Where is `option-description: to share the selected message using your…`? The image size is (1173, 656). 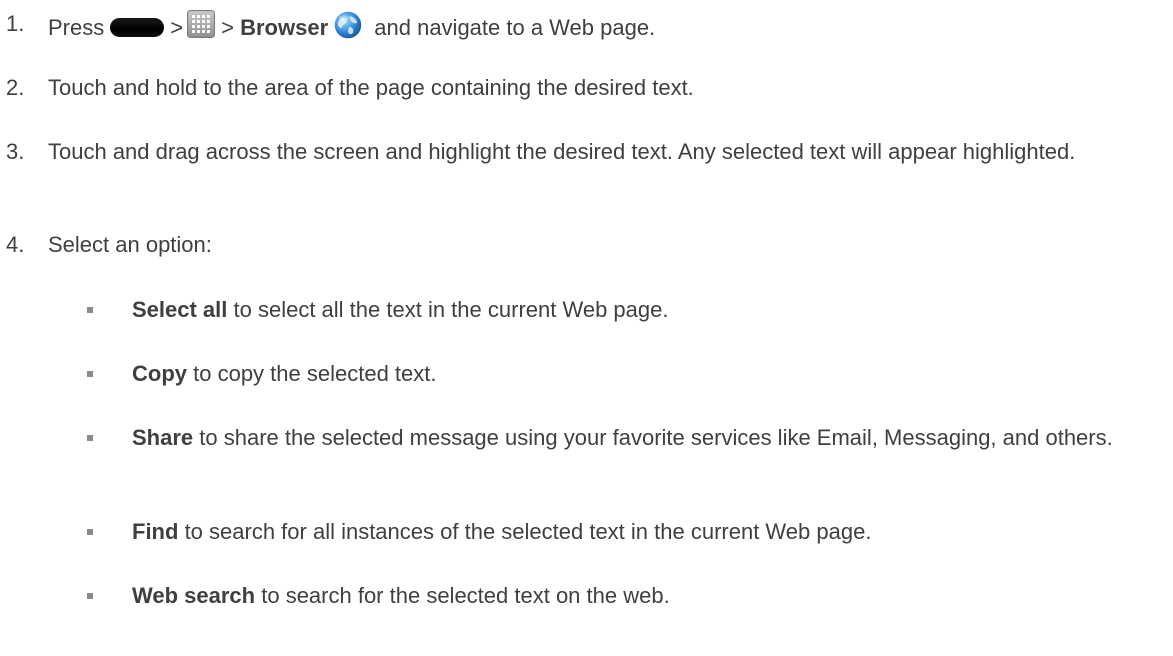 option-description: to share the selected message using your… is located at coordinates (656, 437).